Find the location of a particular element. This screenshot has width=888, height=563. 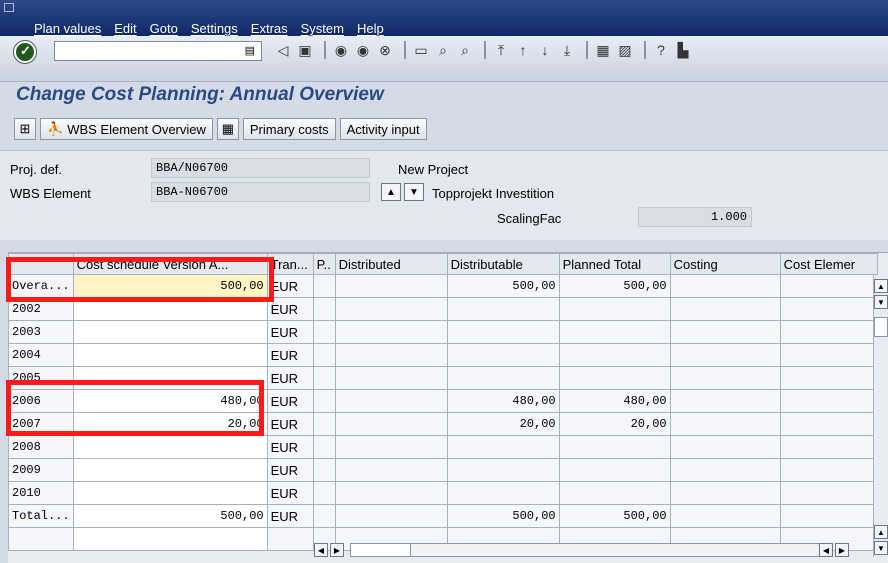

col-header-planned-total: Planned Total is located at coordinates (614, 264).